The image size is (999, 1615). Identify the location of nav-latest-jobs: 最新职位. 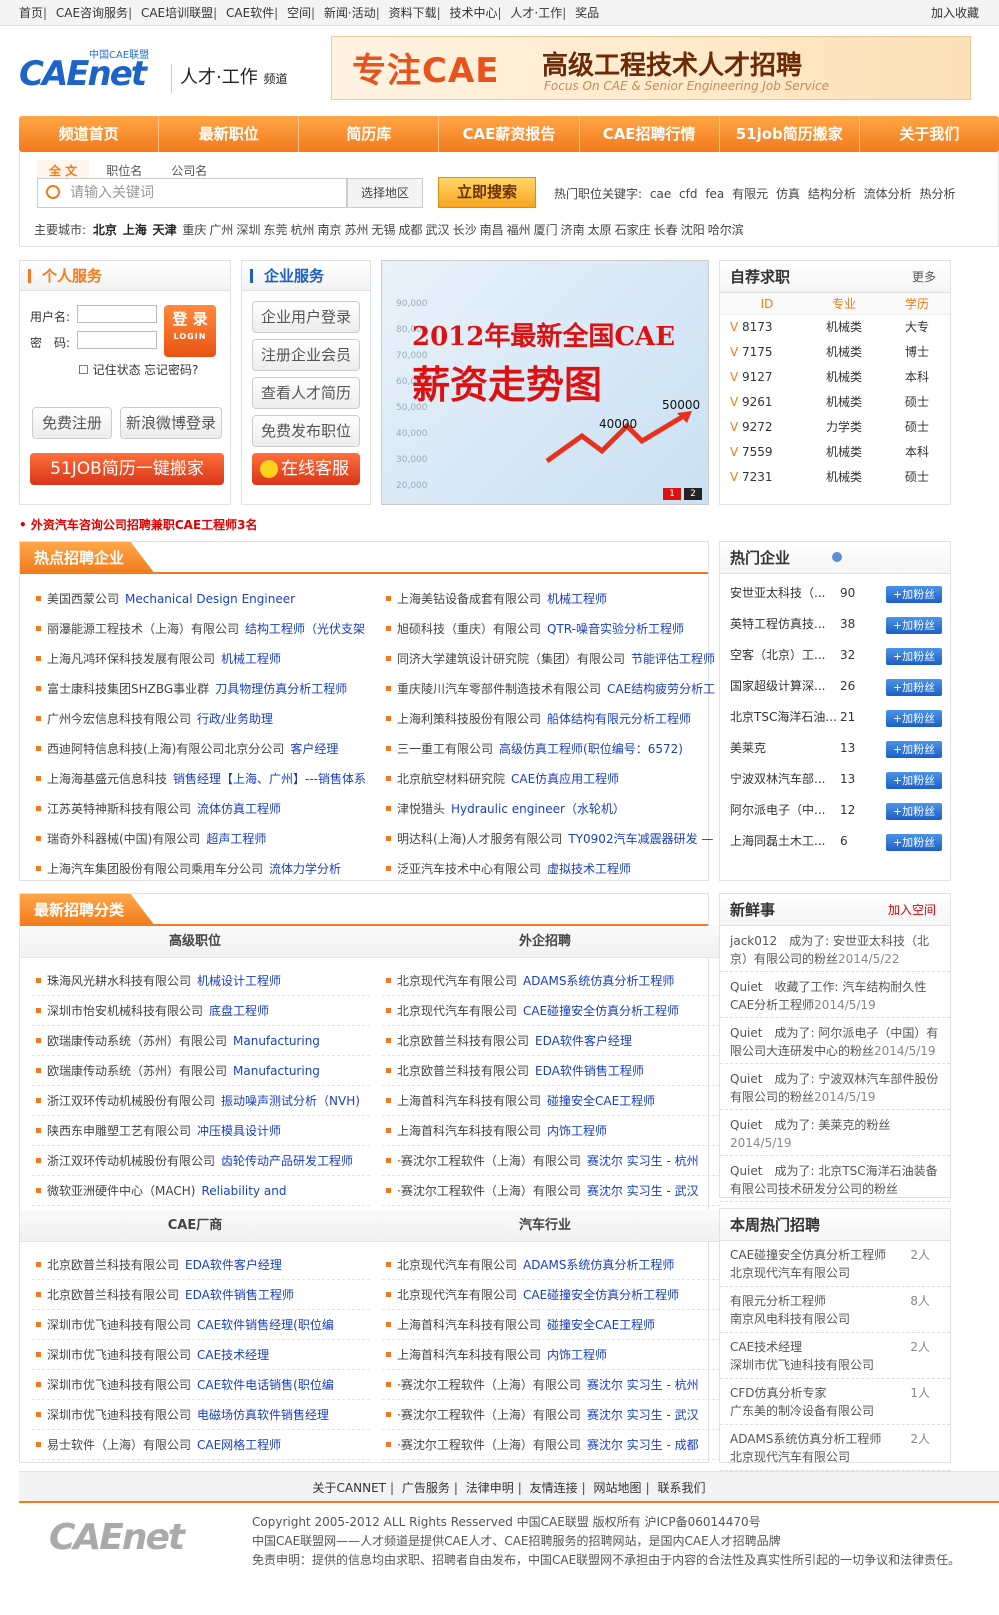
(229, 134).